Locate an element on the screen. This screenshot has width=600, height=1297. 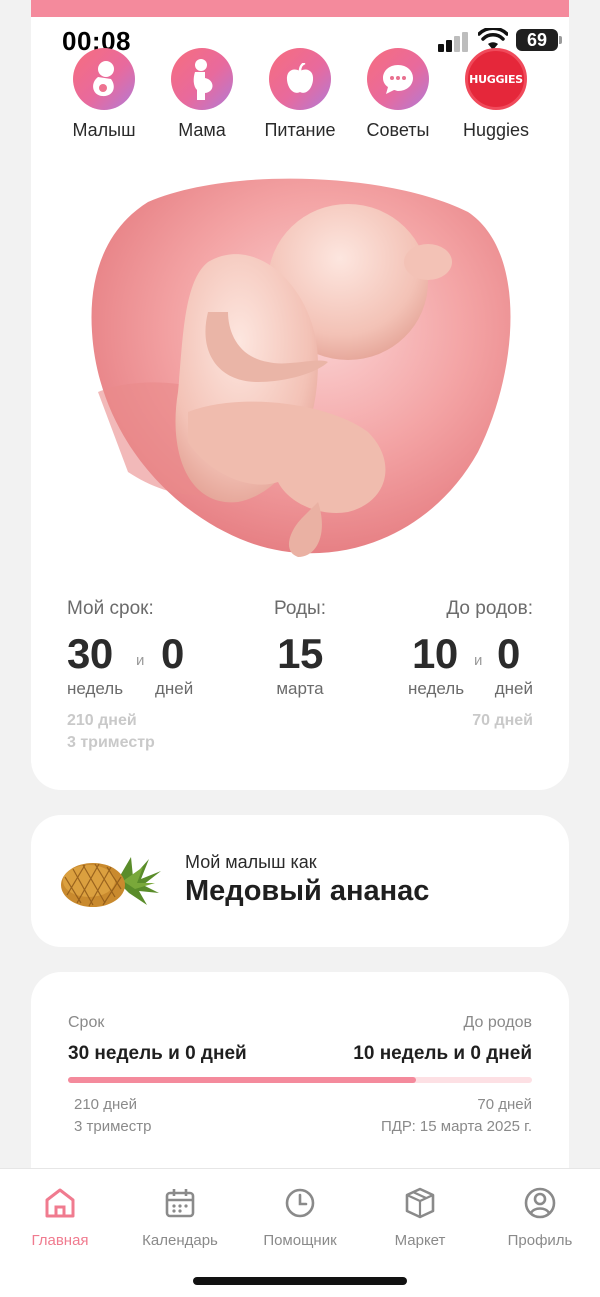
calendar-icon is located at coordinates (180, 1203).